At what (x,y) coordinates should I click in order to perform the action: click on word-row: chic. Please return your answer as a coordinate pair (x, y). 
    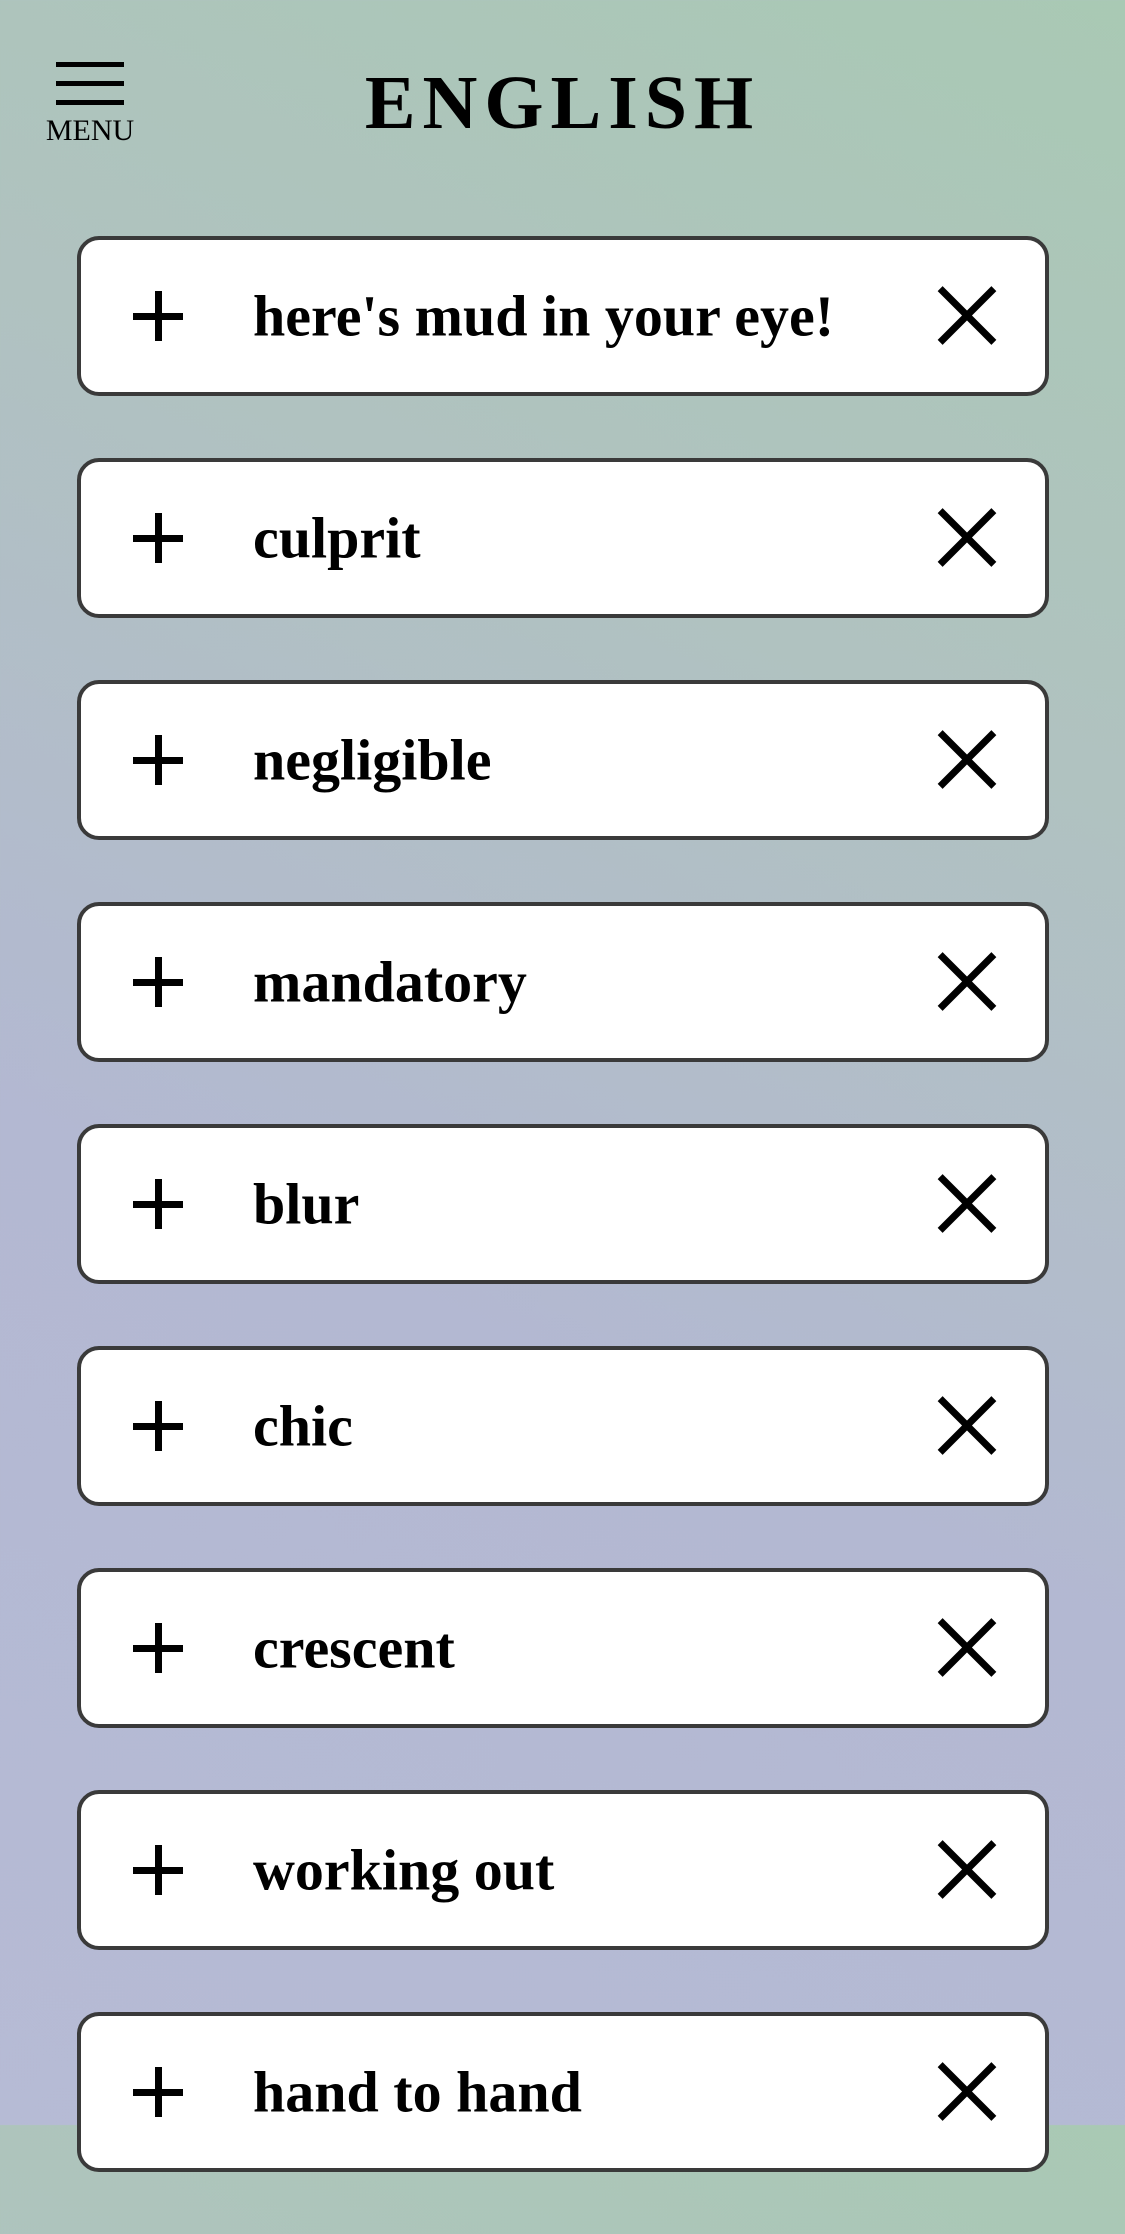
    Looking at the image, I should click on (563, 1426).